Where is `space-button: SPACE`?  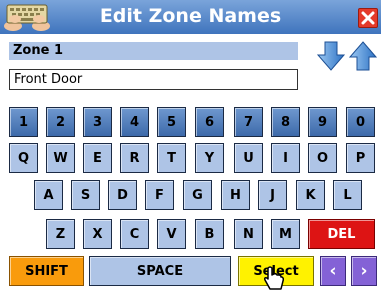
space-button: SPACE is located at coordinates (160, 271).